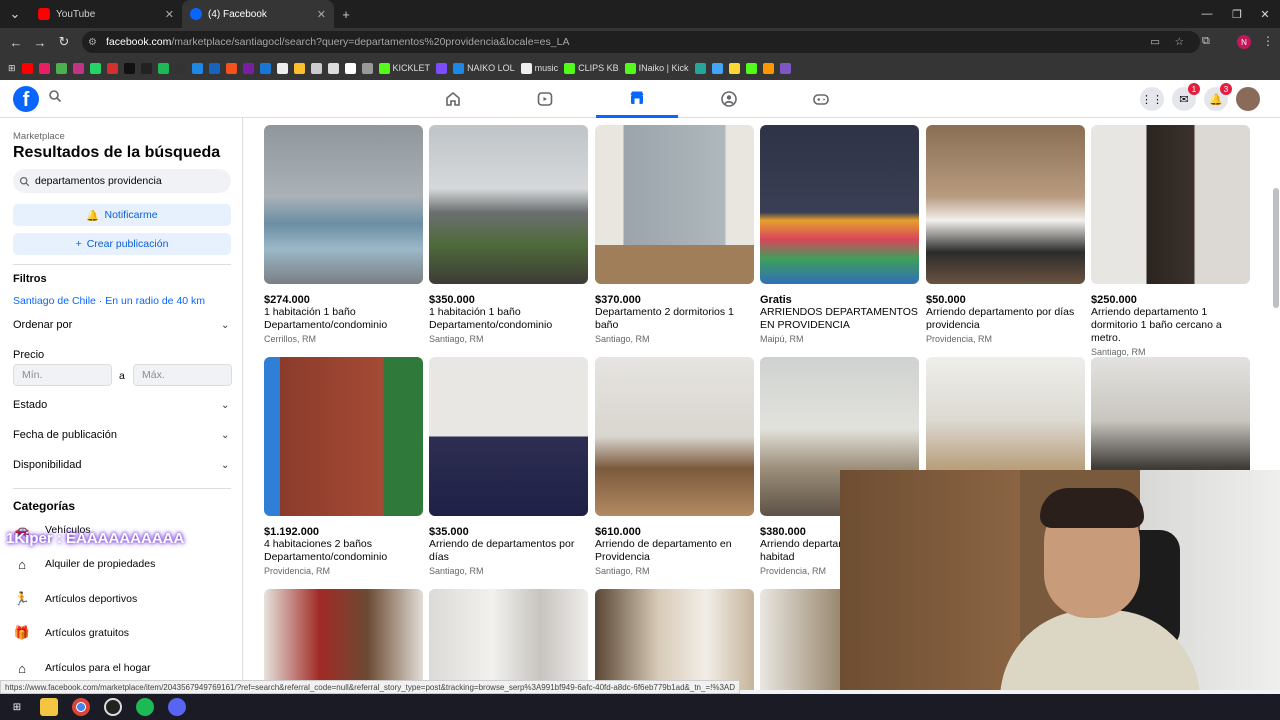 The image size is (1280, 720). Describe the element at coordinates (1179, 42) in the screenshot. I see `bookmark-star-icon: ☆` at that location.